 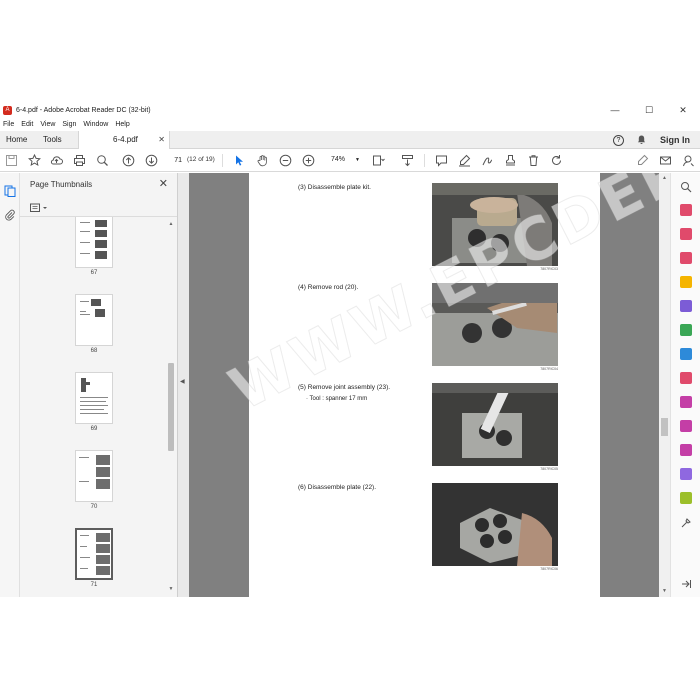 What do you see at coordinates (675, 140) in the screenshot?
I see `sign-in-button: Sign In` at bounding box center [675, 140].